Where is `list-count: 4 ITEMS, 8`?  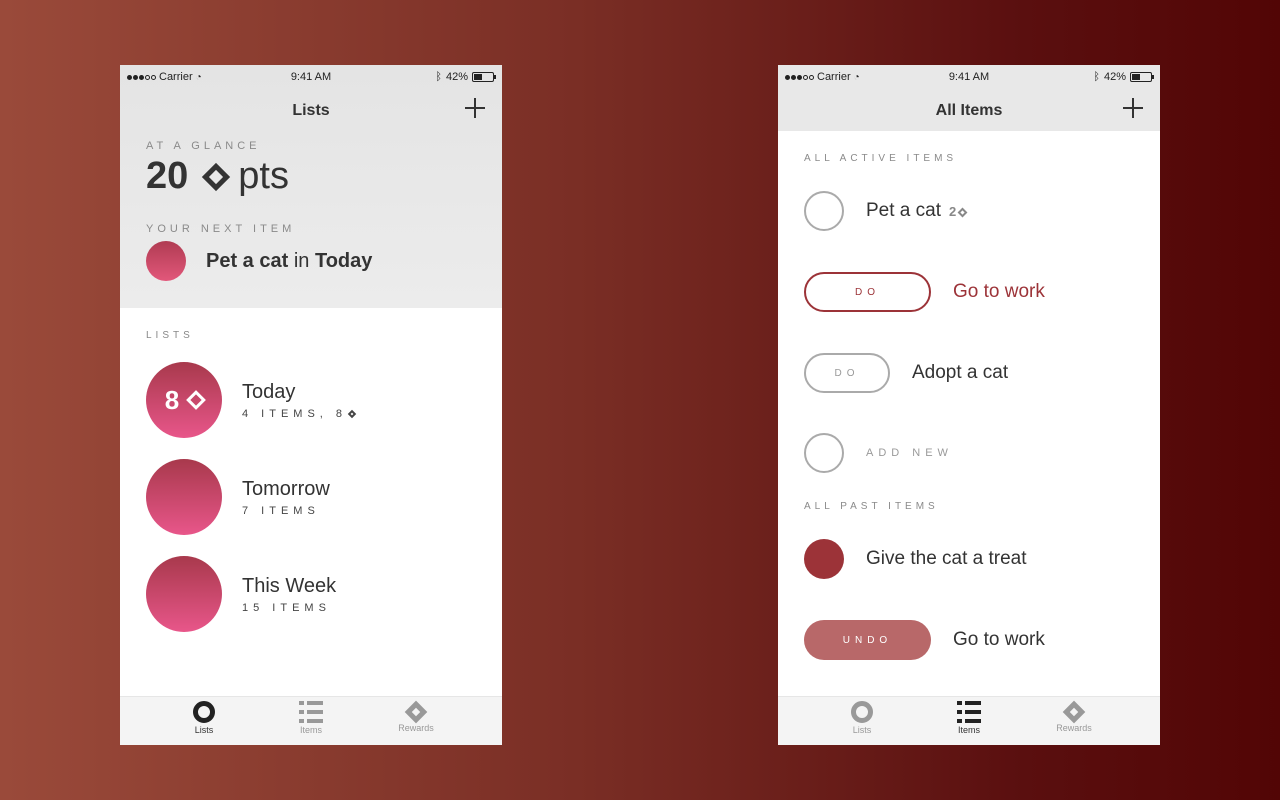 list-count: 4 ITEMS, 8 is located at coordinates (299, 414).